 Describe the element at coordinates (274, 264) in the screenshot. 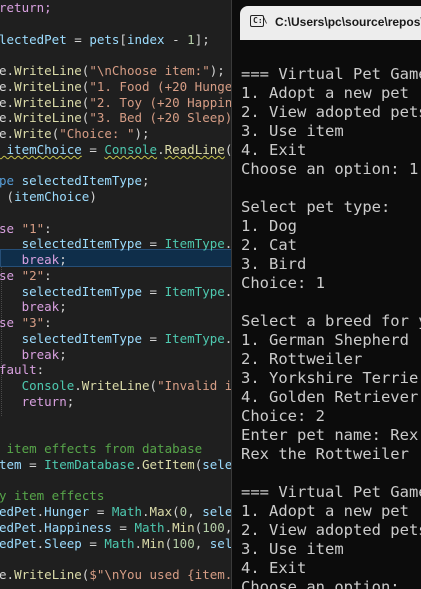

I see `console-line: 3. Bird` at that location.